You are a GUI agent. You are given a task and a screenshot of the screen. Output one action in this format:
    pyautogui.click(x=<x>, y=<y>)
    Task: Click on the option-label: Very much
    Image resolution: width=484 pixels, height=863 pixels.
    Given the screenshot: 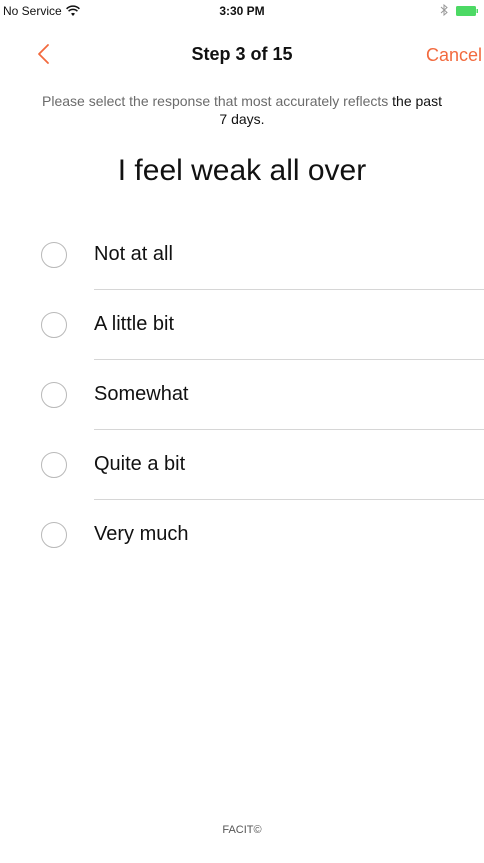 What is the action you would take?
    pyautogui.click(x=141, y=534)
    